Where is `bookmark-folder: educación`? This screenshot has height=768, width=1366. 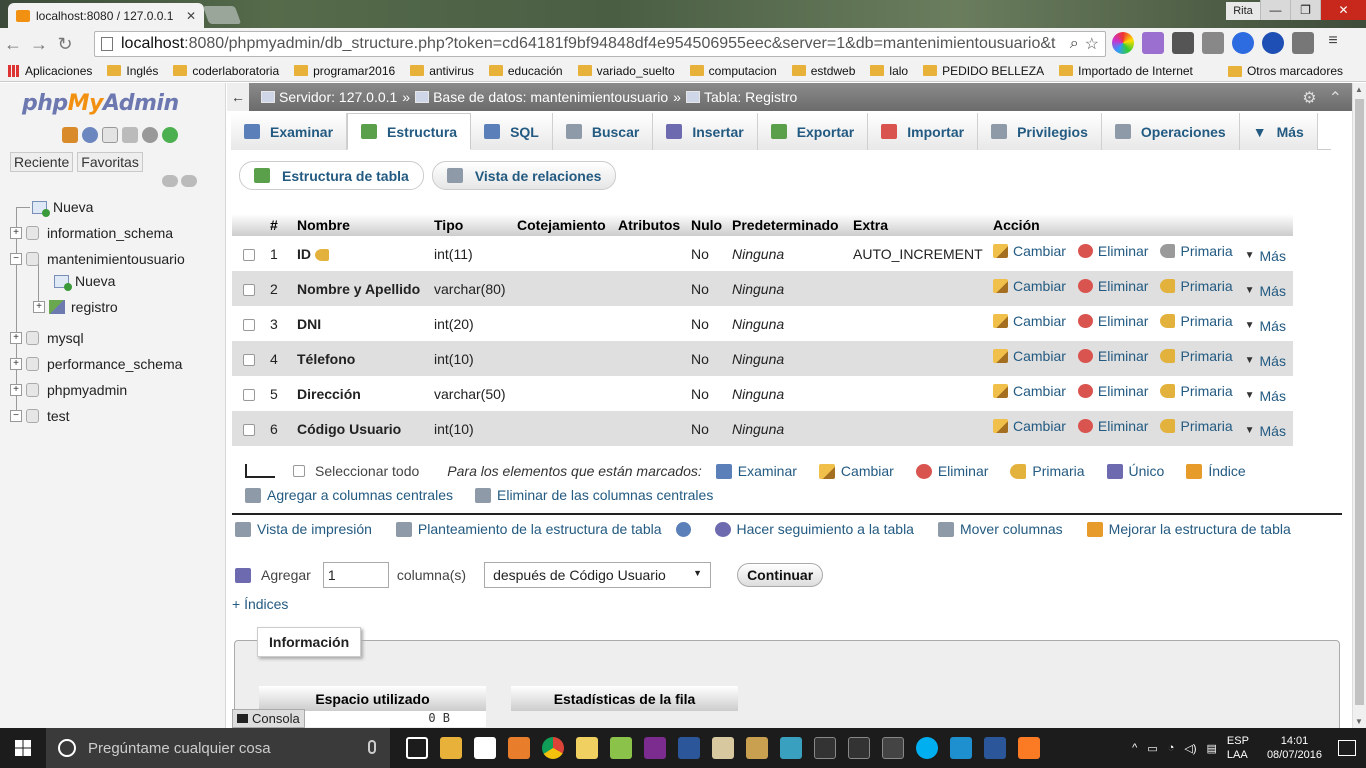
bookmark-folder: educación is located at coordinates (525, 71).